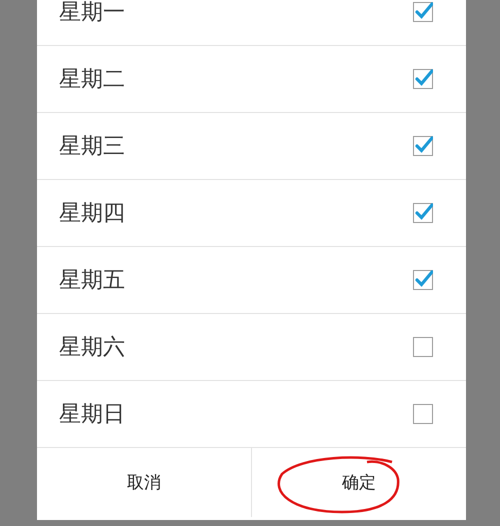 This screenshot has width=500, height=526. Describe the element at coordinates (92, 415) in the screenshot. I see `day-label: 星期日` at that location.